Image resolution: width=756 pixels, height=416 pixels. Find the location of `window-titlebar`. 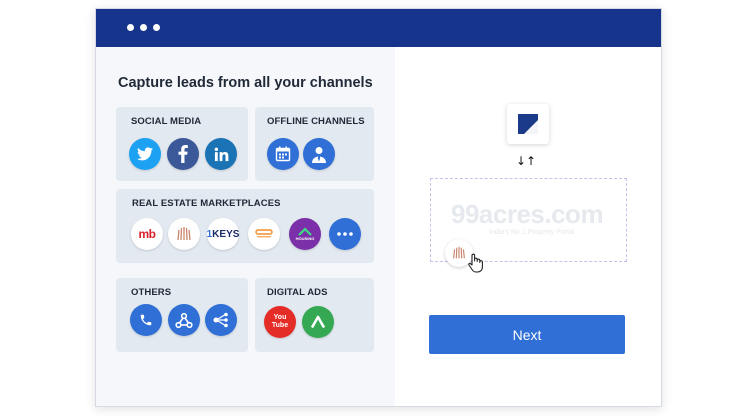

window-titlebar is located at coordinates (378, 28).